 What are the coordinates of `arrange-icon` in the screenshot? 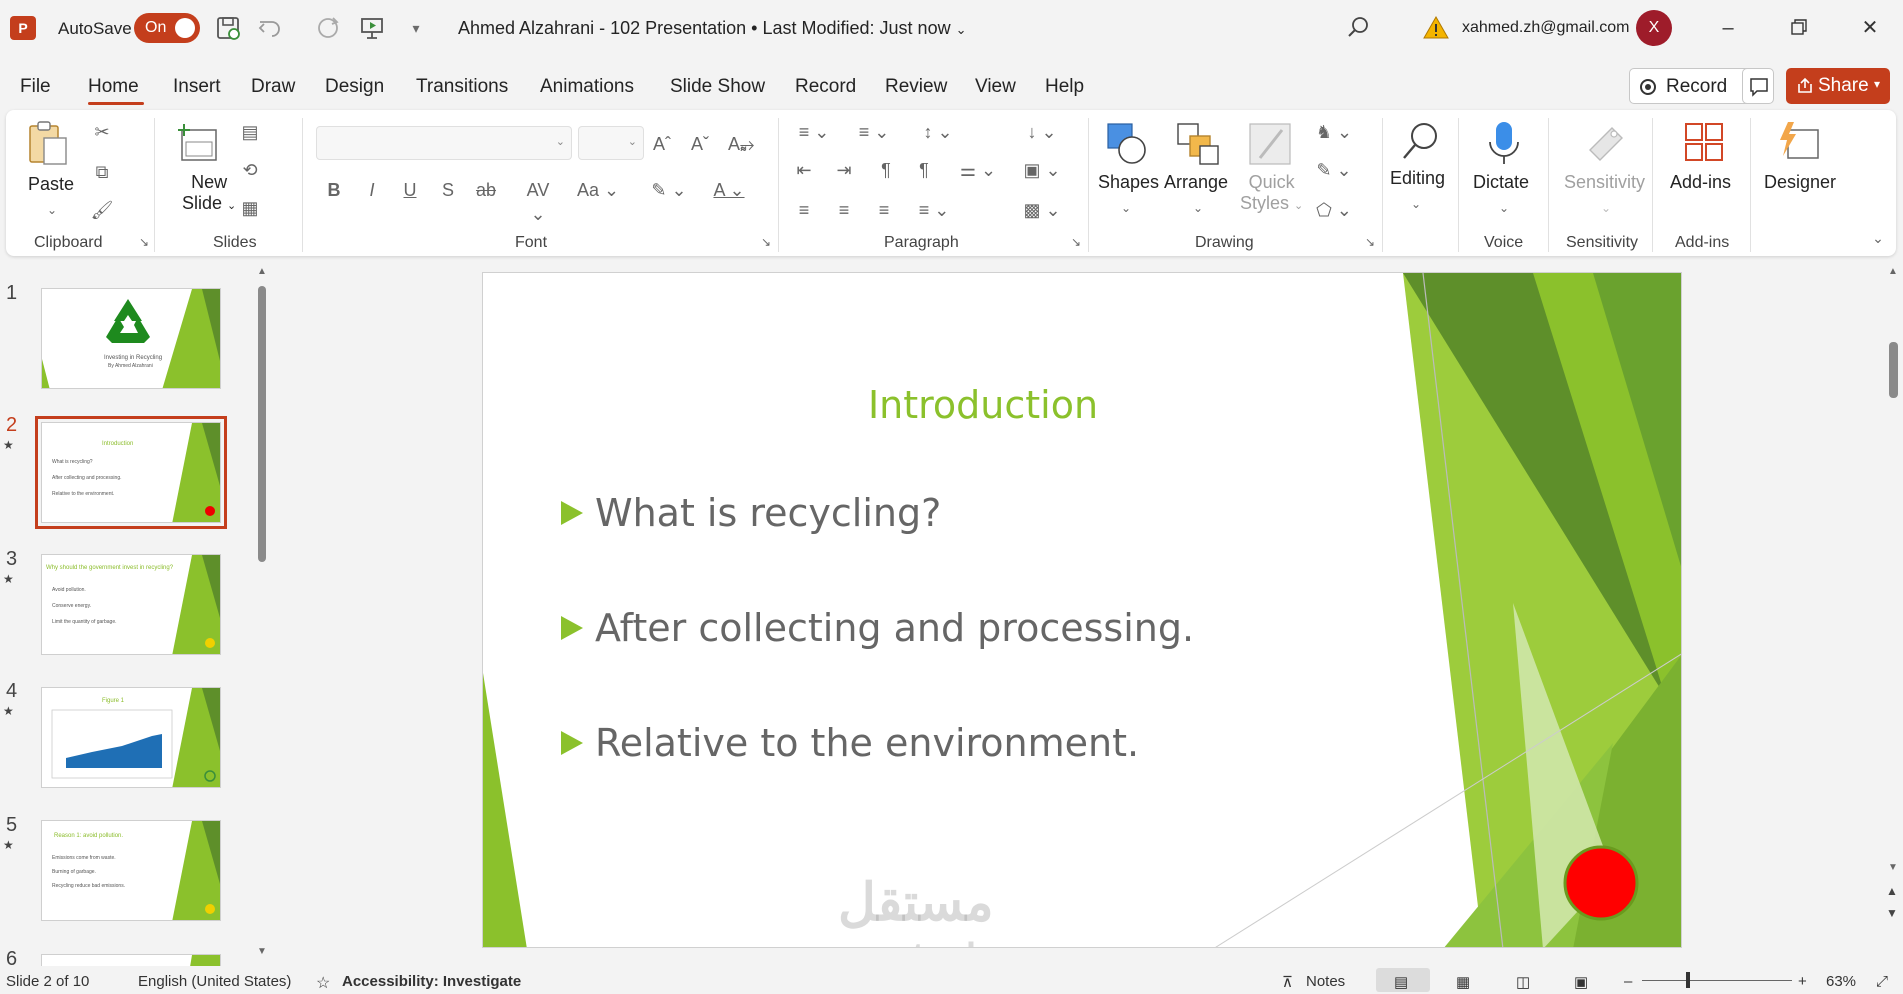 It's located at (1198, 144).